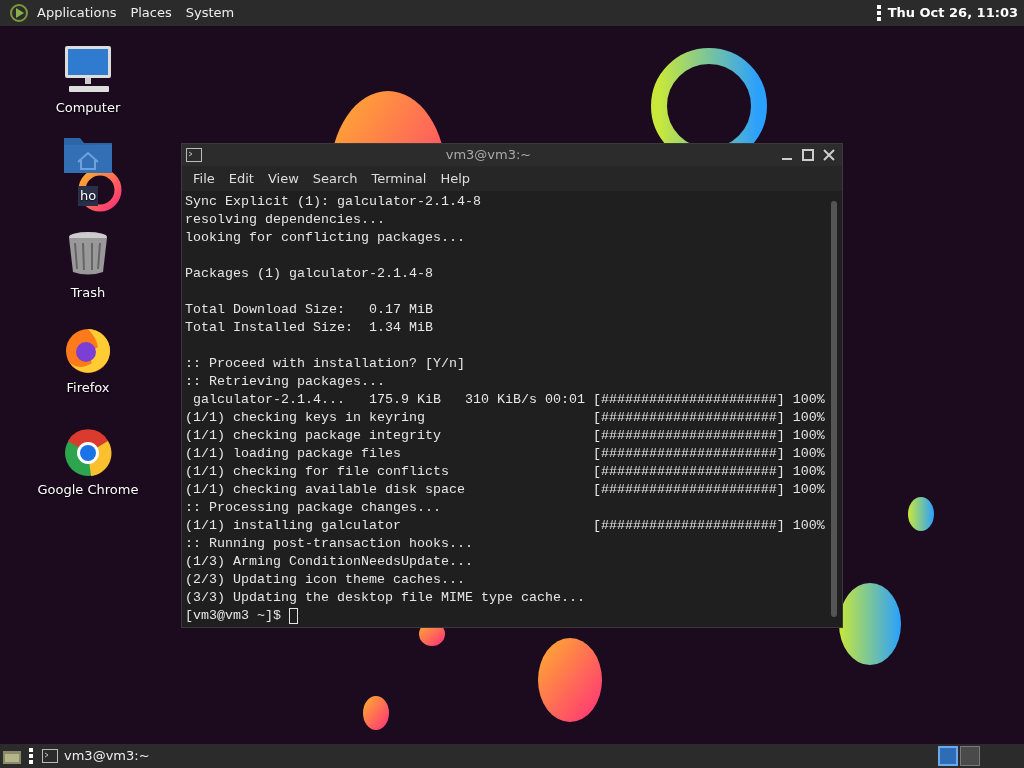 The height and width of the screenshot is (768, 1024). I want to click on terminal-line: Total Download Size: 0.17 MiB, so click(309, 310).